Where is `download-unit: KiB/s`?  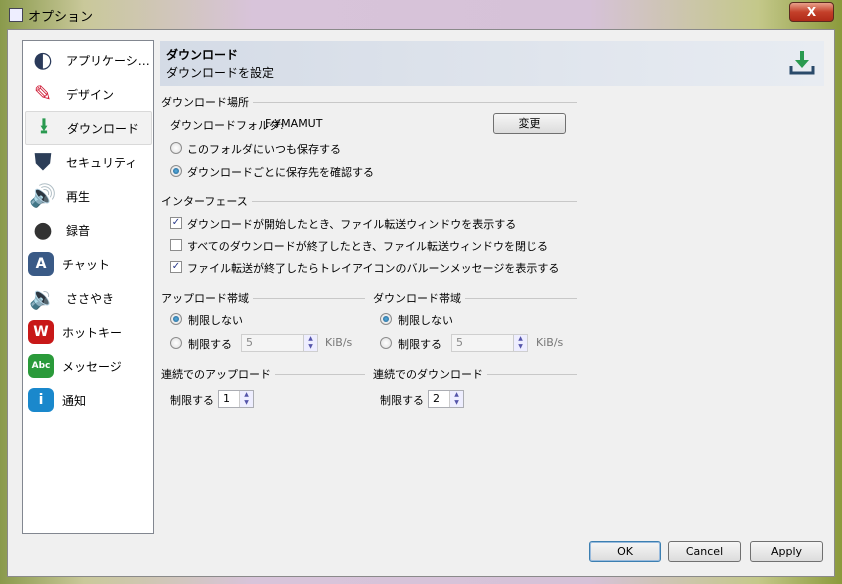 download-unit: KiB/s is located at coordinates (550, 342).